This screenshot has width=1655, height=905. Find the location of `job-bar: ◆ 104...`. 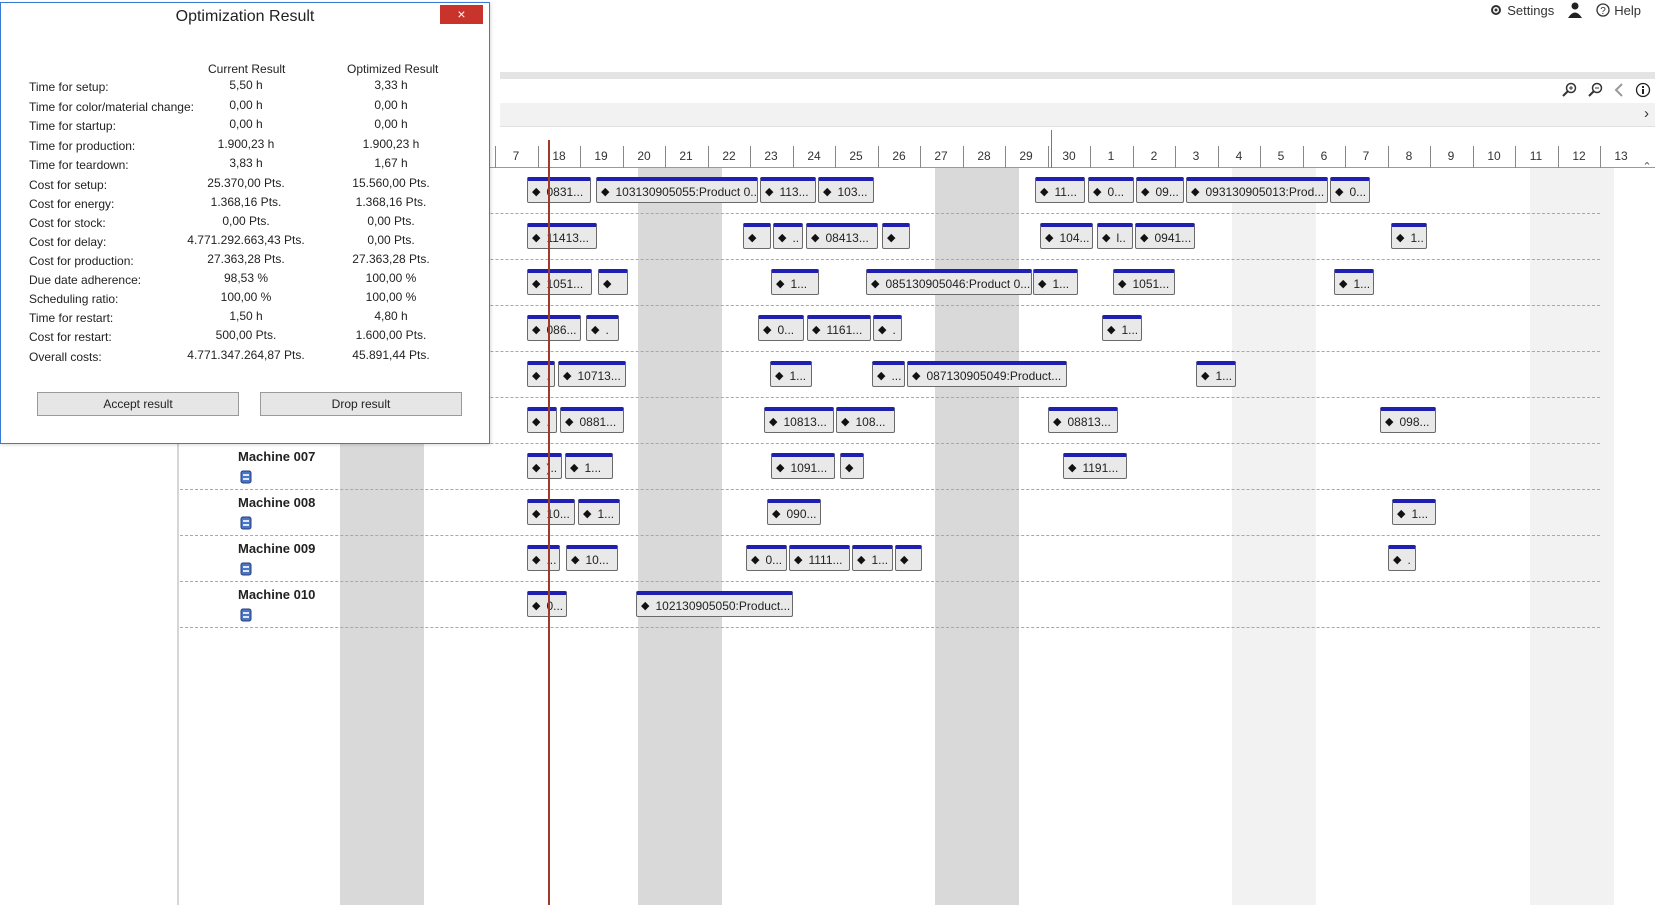

job-bar: ◆ 104... is located at coordinates (1066, 236).